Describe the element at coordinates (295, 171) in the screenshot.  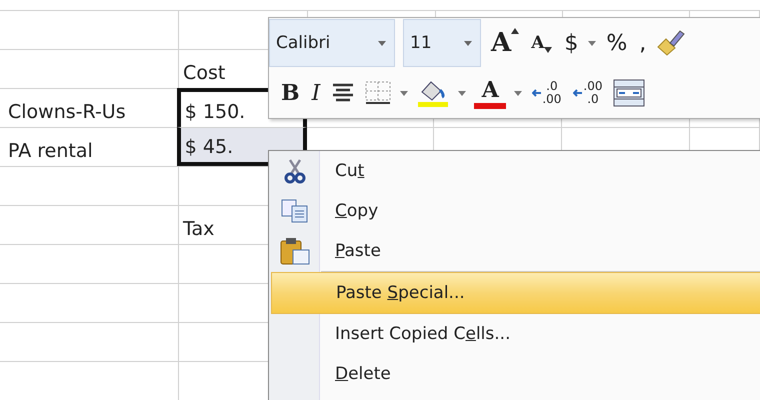
I see `scissors-icon` at that location.